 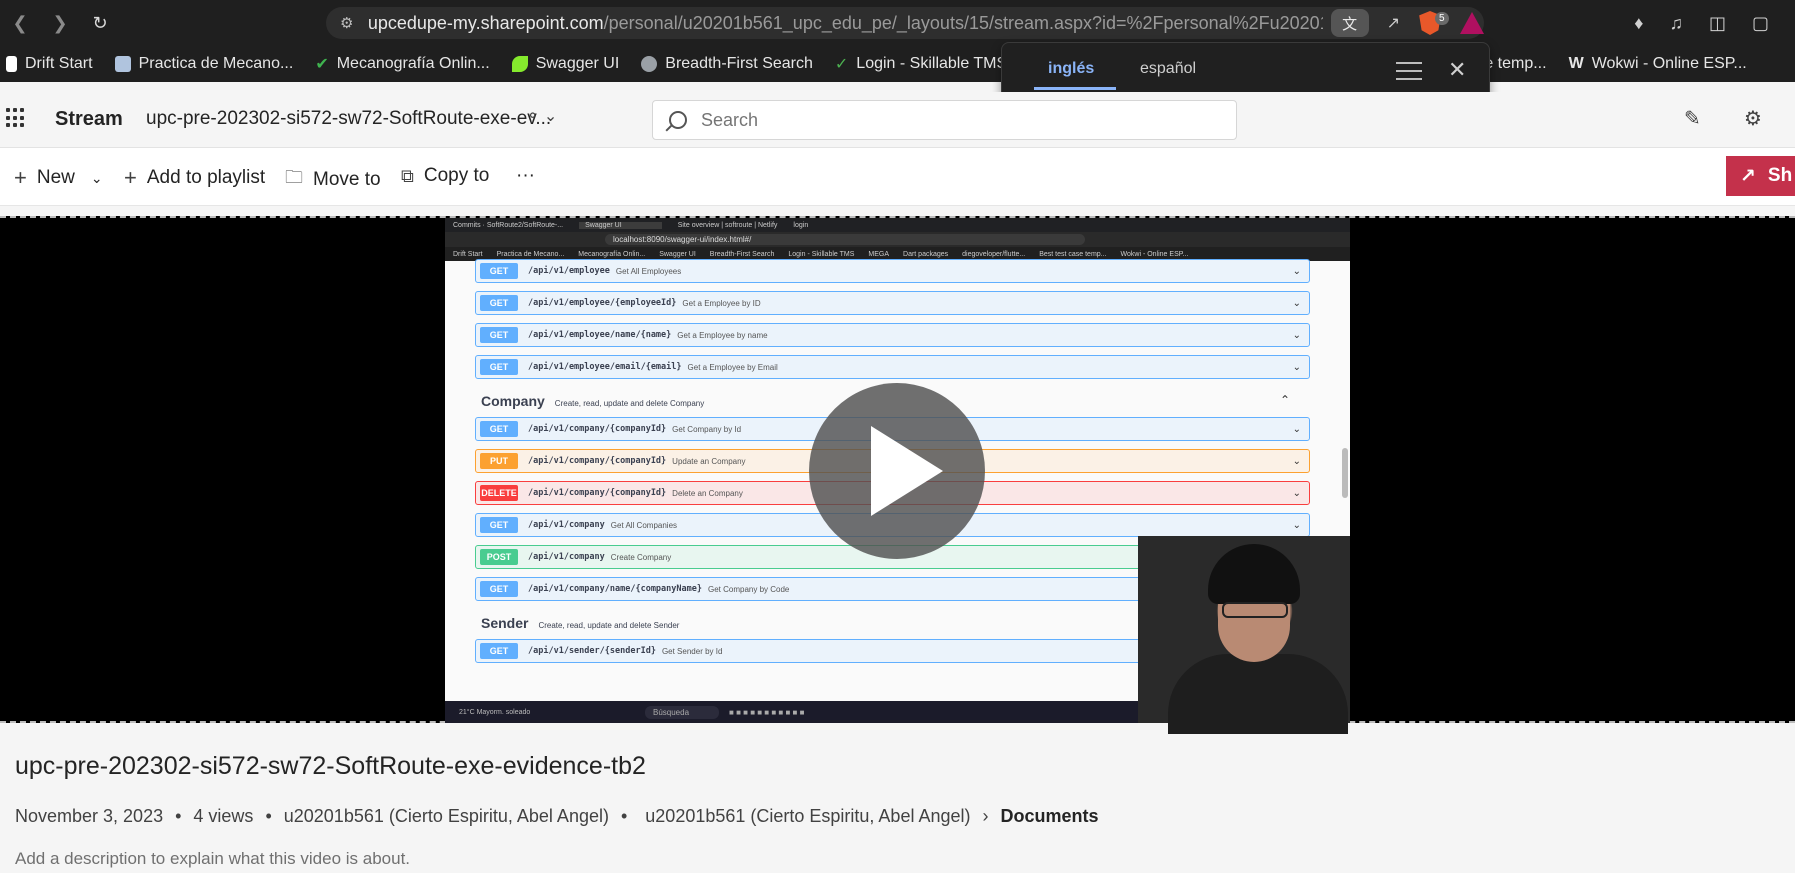 What do you see at coordinates (897, 239) in the screenshot?
I see `frame-address-bar: localhost:8090/swagger-ui/index.html#/` at bounding box center [897, 239].